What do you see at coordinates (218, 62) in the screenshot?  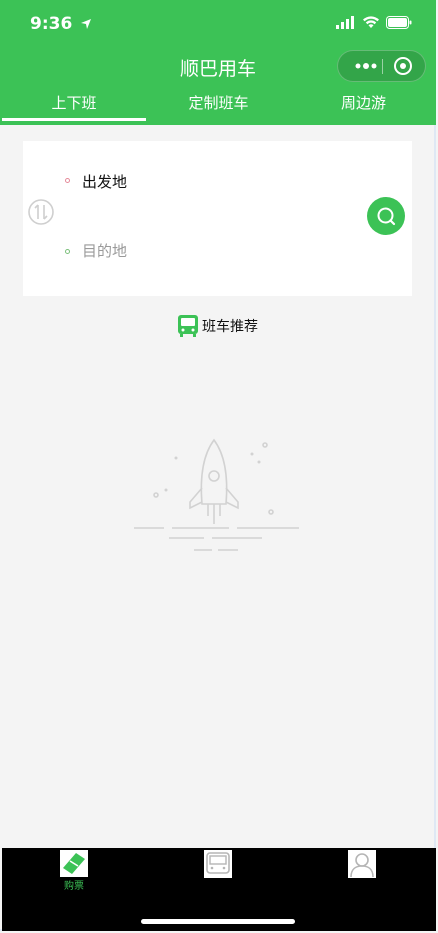 I see `header-bar: 9:36 顺巴用车 上下班 定制班车 周边游` at bounding box center [218, 62].